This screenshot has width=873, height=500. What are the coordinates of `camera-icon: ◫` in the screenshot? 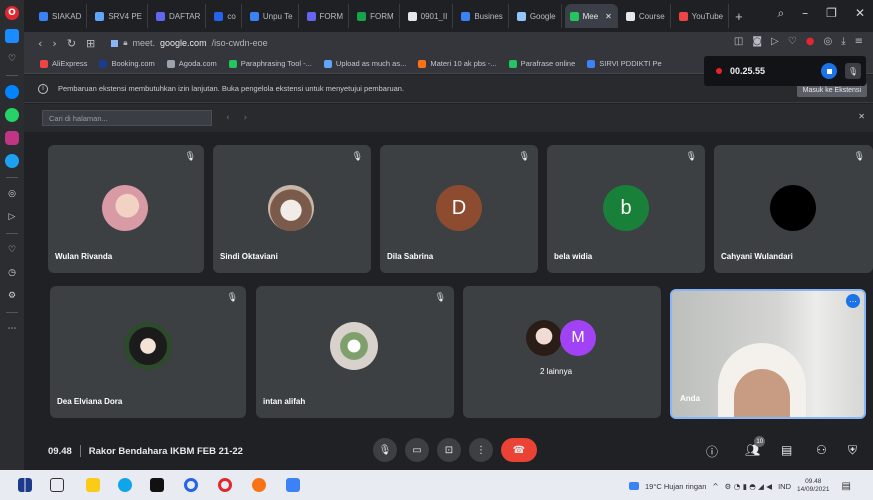 It's located at (738, 41).